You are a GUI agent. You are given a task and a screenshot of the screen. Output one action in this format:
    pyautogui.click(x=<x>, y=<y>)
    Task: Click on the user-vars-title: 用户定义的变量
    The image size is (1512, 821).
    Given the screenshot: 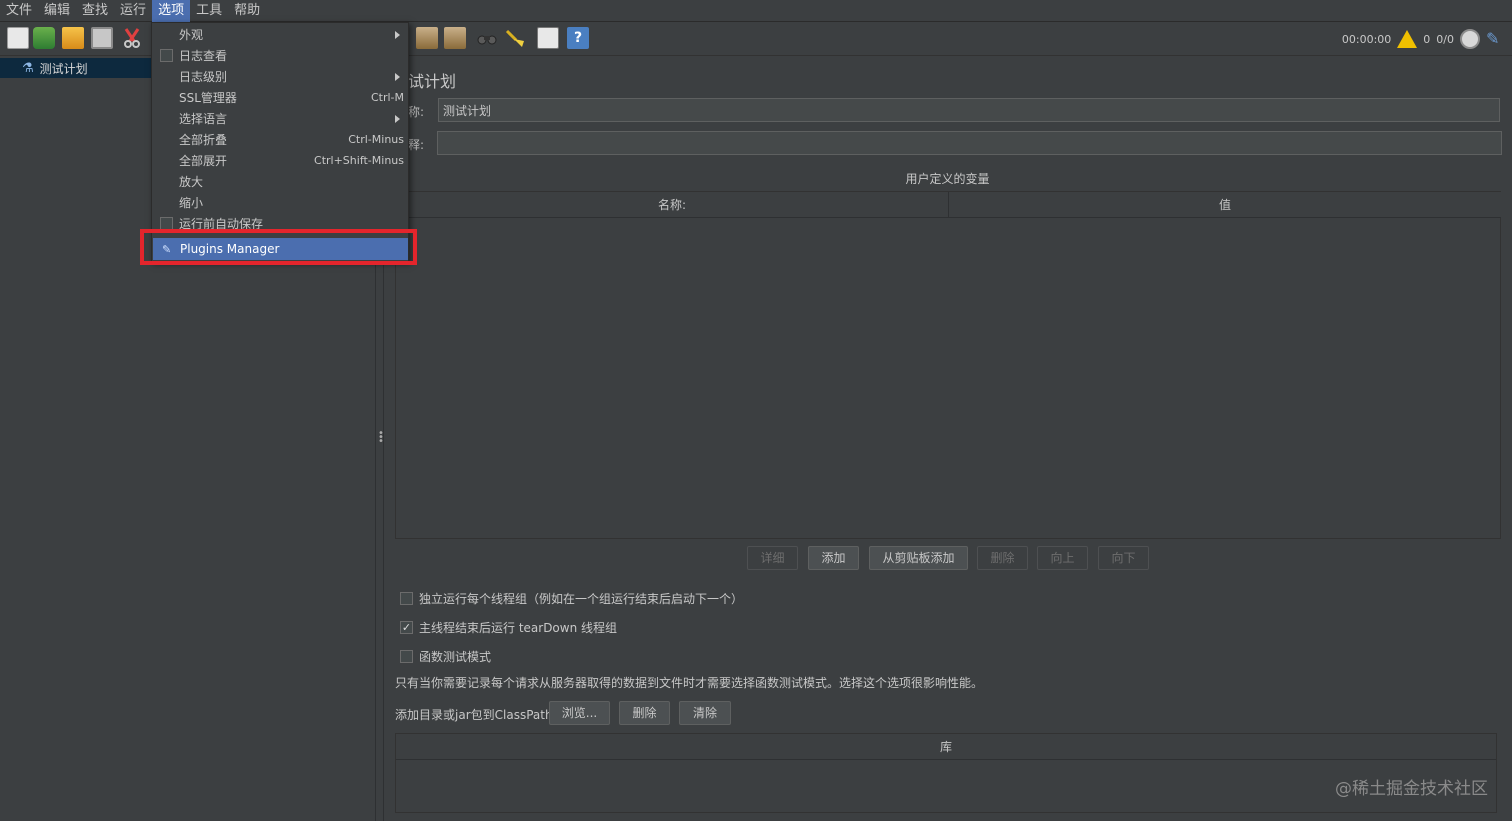 What is the action you would take?
    pyautogui.click(x=947, y=179)
    